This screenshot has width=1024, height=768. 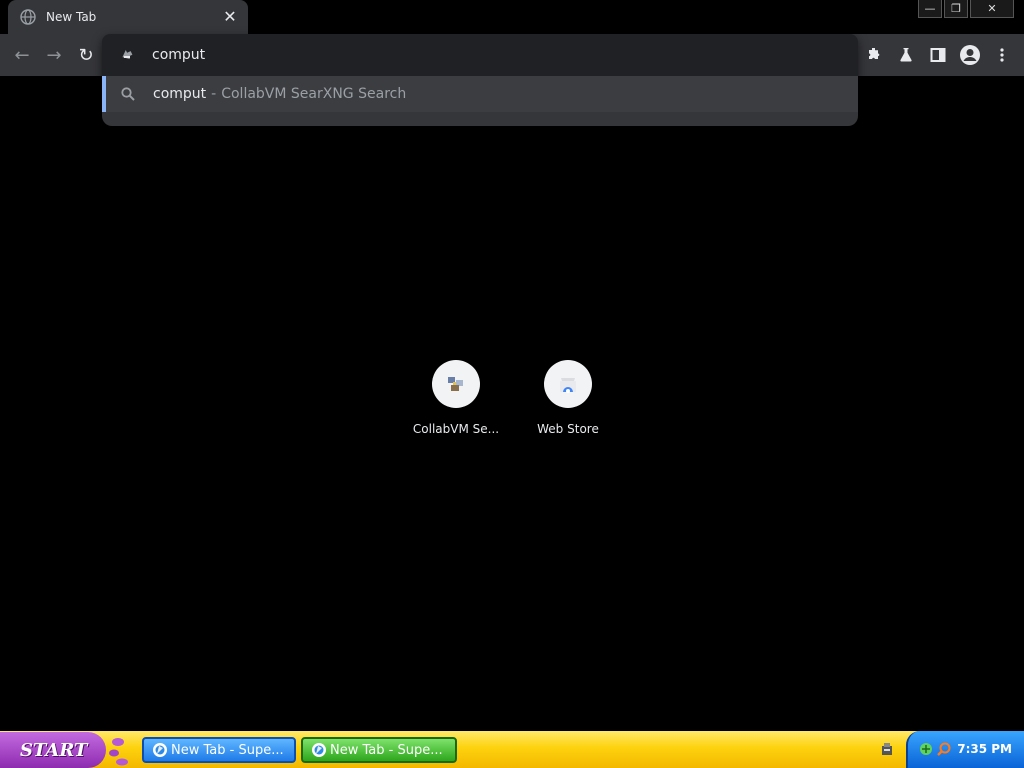 I want to click on shortcuts-grid: CollabVM Se... Web Store, so click(x=512, y=405).